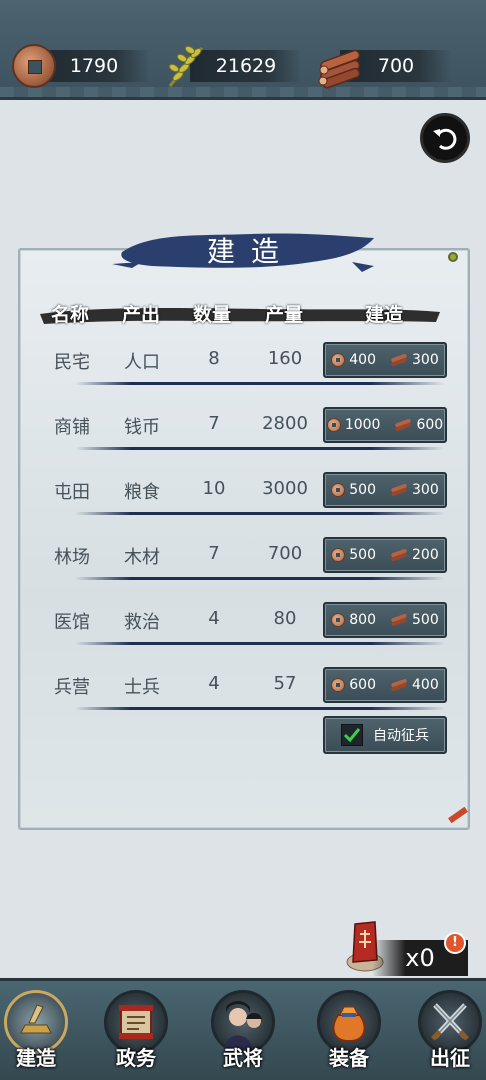  I want to click on grain-icon, so click(188, 66).